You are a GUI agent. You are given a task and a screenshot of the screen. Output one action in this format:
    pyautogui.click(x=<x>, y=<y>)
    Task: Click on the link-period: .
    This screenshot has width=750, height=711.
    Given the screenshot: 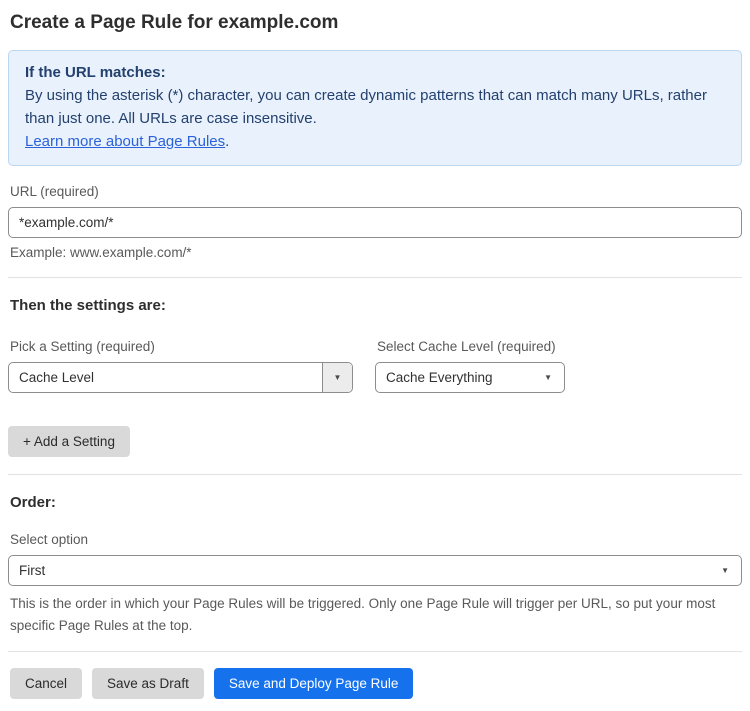 What is the action you would take?
    pyautogui.click(x=227, y=141)
    